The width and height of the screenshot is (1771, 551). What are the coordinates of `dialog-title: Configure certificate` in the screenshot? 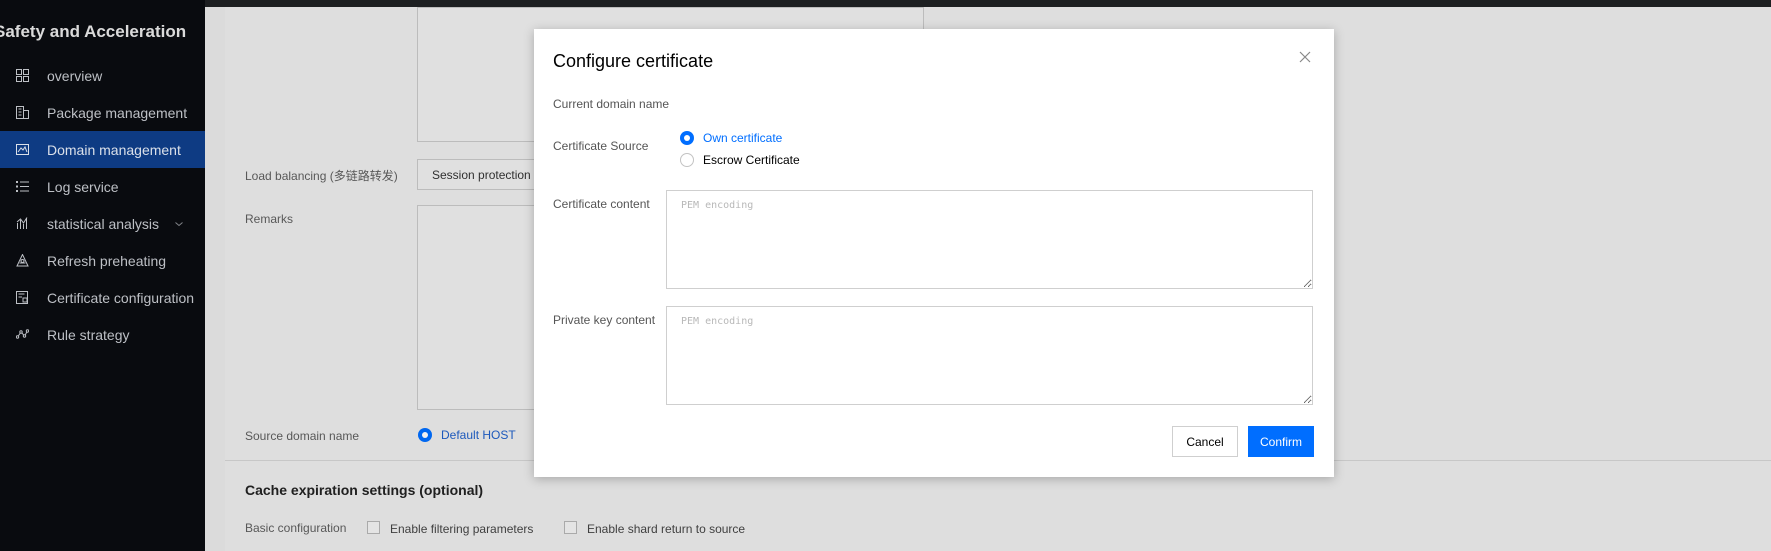 It's located at (633, 61).